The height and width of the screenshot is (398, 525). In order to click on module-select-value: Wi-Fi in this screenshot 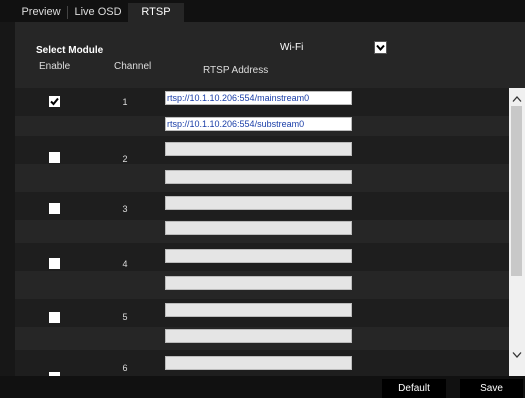, I will do `click(292, 47)`.